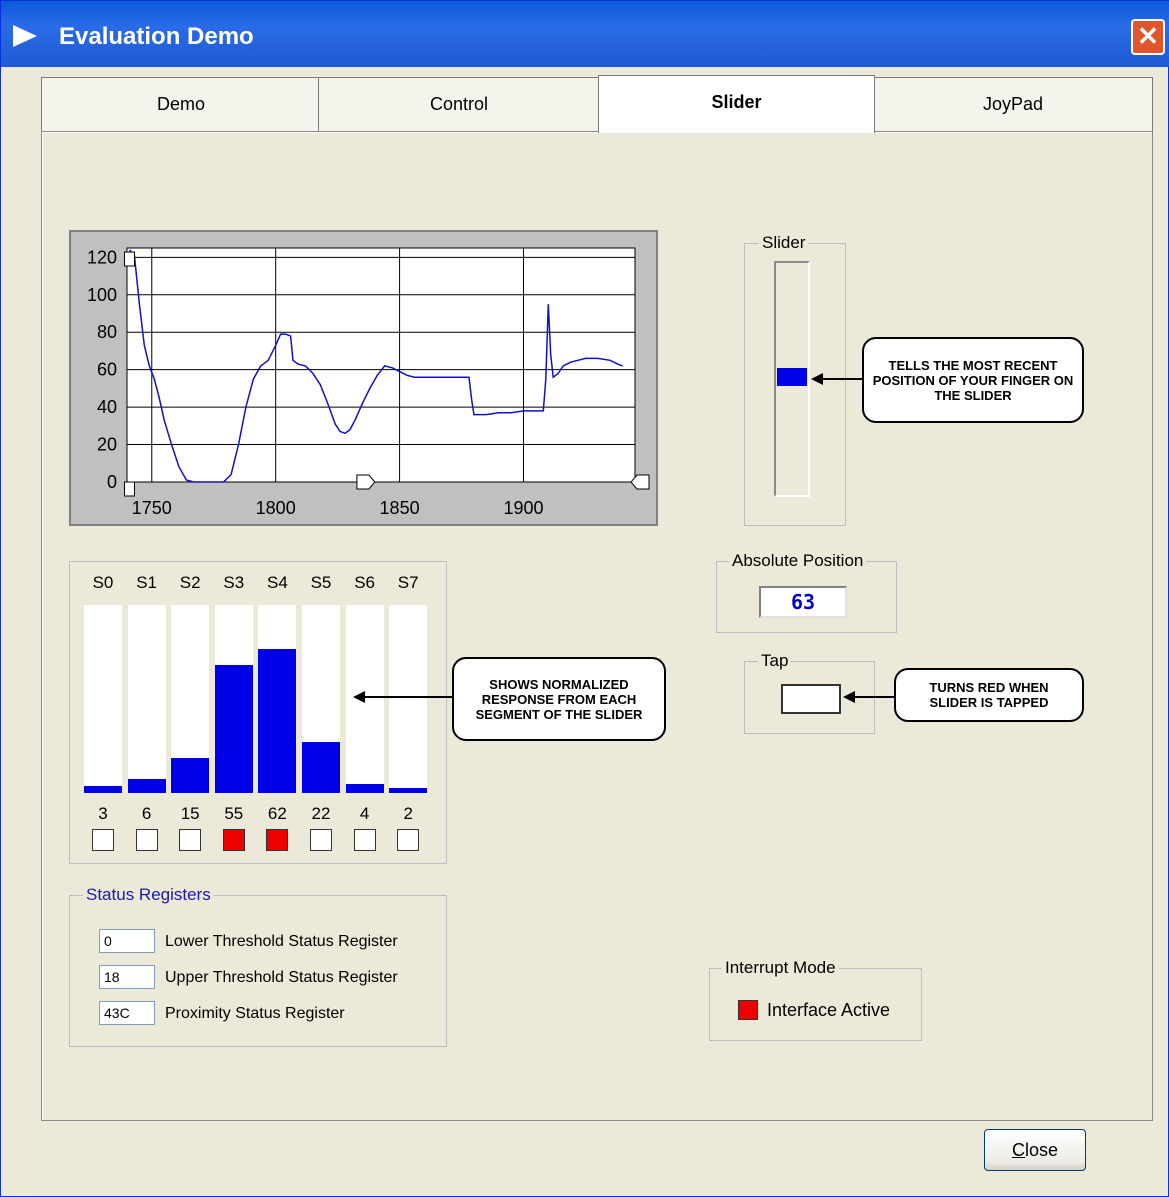  Describe the element at coordinates (837, 379) in the screenshot. I see `slider-callout-arrow` at that location.